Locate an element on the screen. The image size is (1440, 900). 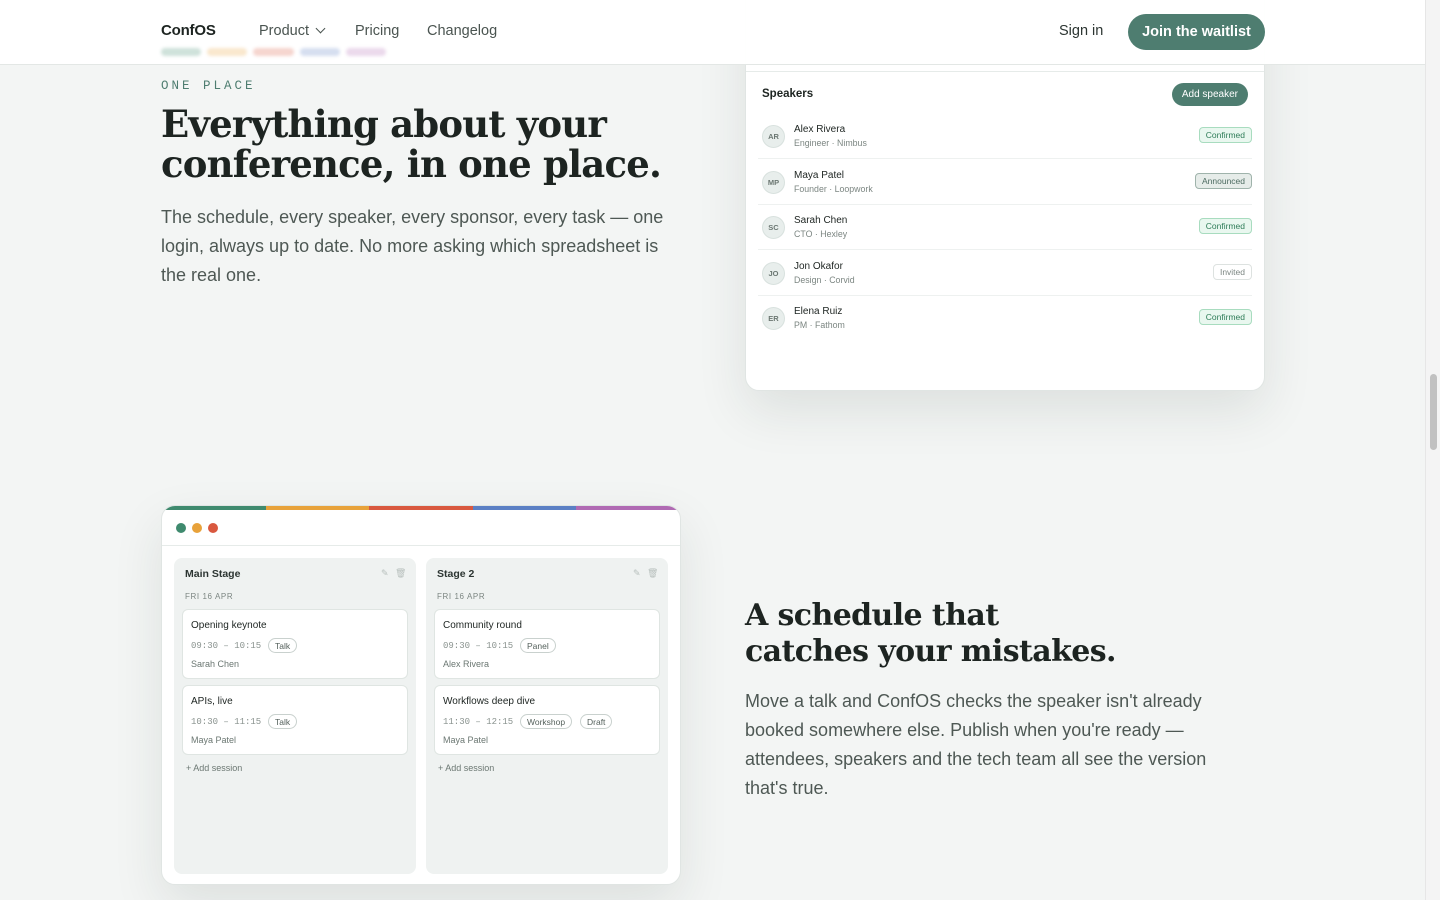
speaker-name: Sarah Chen is located at coordinates (821, 220).